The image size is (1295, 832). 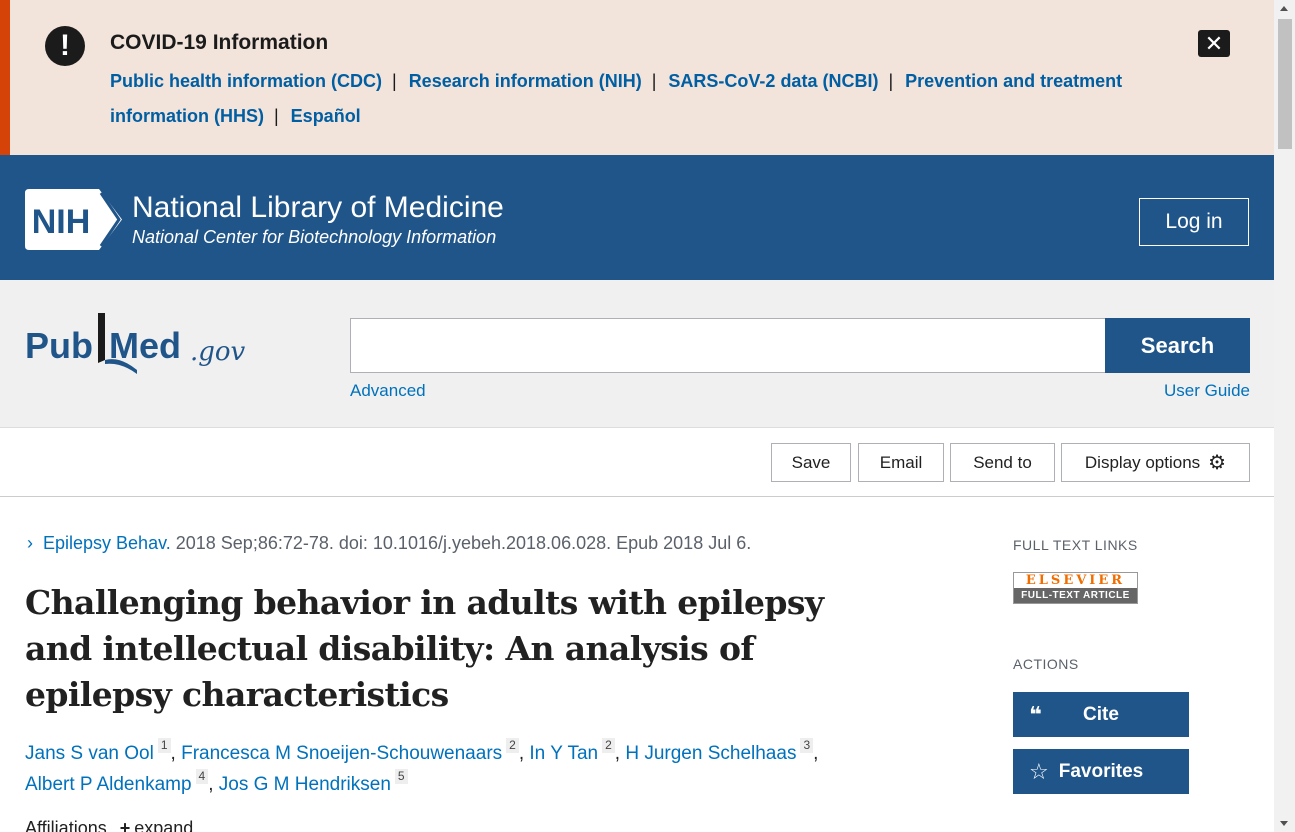 What do you see at coordinates (318, 208) in the screenshot?
I see `org-name: National Library of Medicine` at bounding box center [318, 208].